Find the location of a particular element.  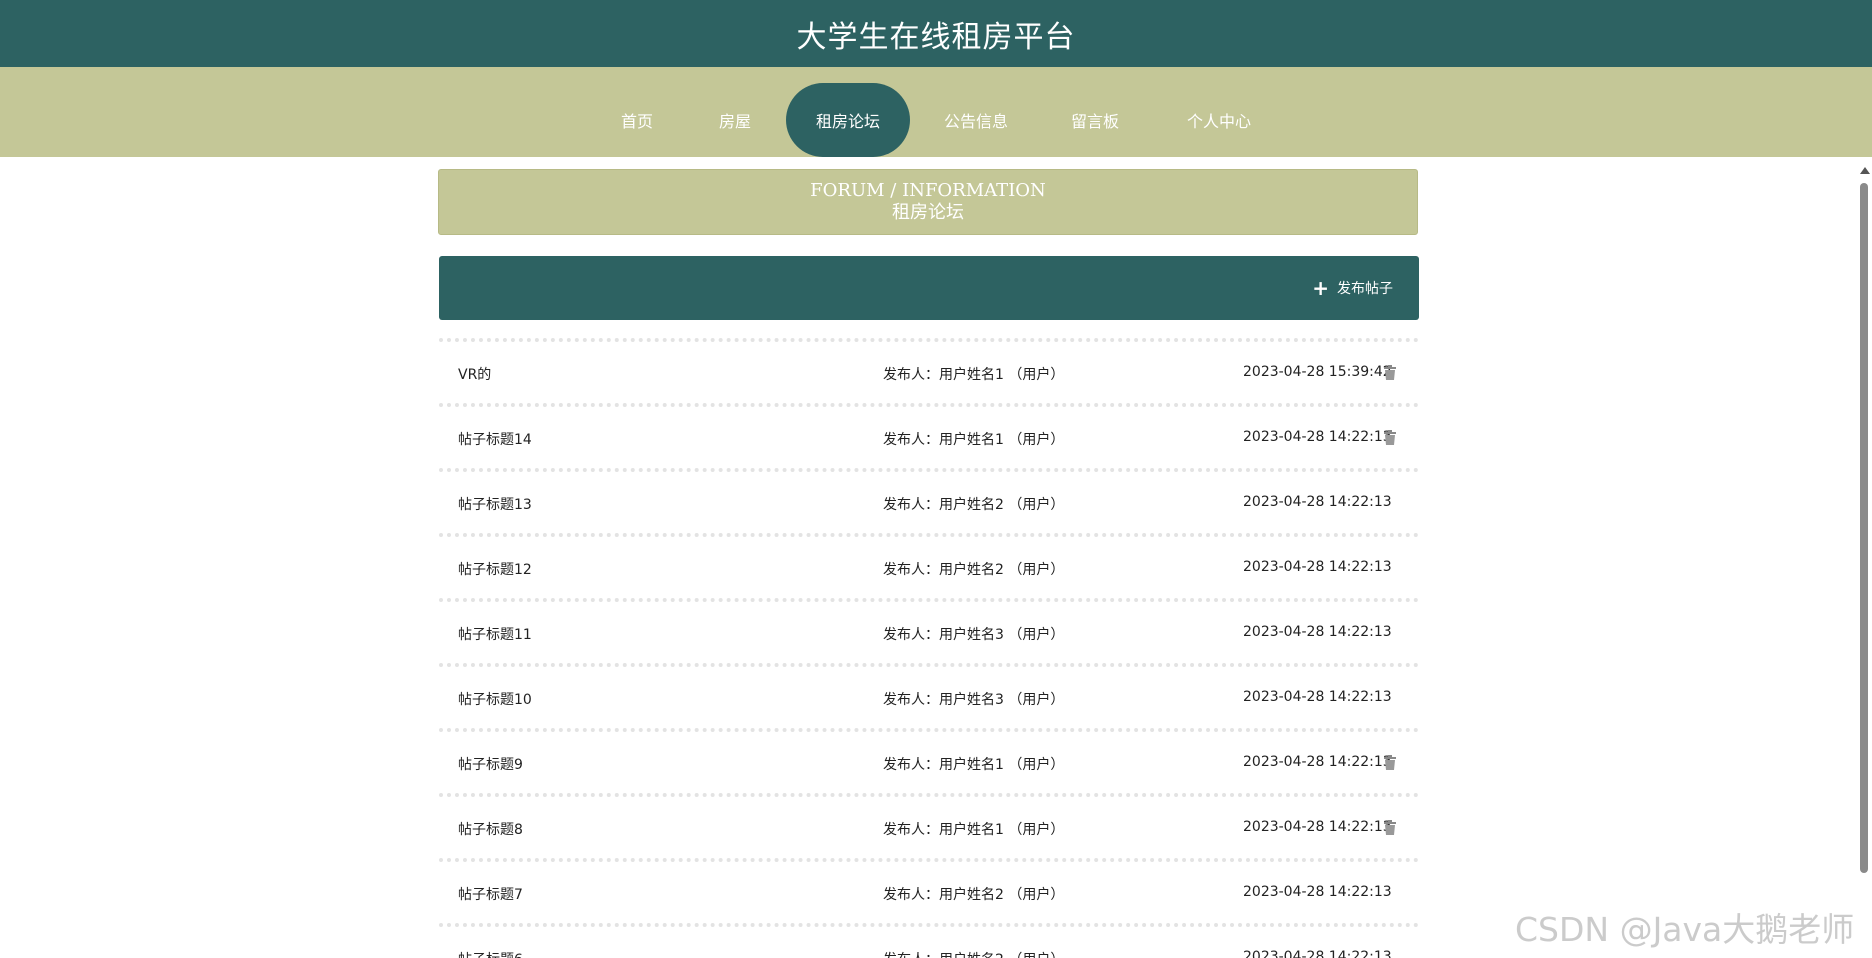

post-title: 帖子标题10 is located at coordinates (495, 699).